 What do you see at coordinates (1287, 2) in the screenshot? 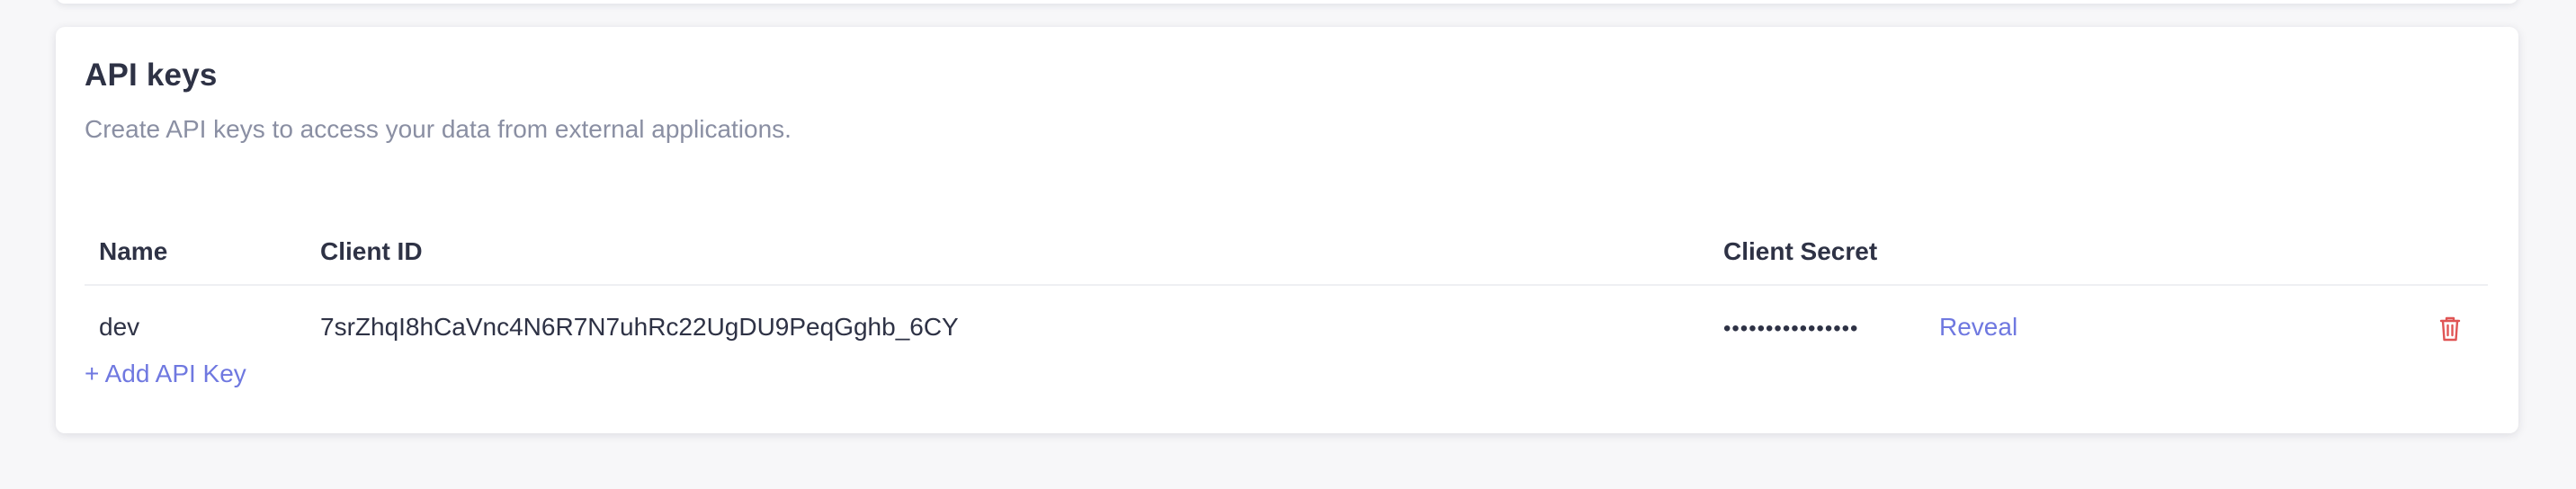
I see `previous-section-card` at bounding box center [1287, 2].